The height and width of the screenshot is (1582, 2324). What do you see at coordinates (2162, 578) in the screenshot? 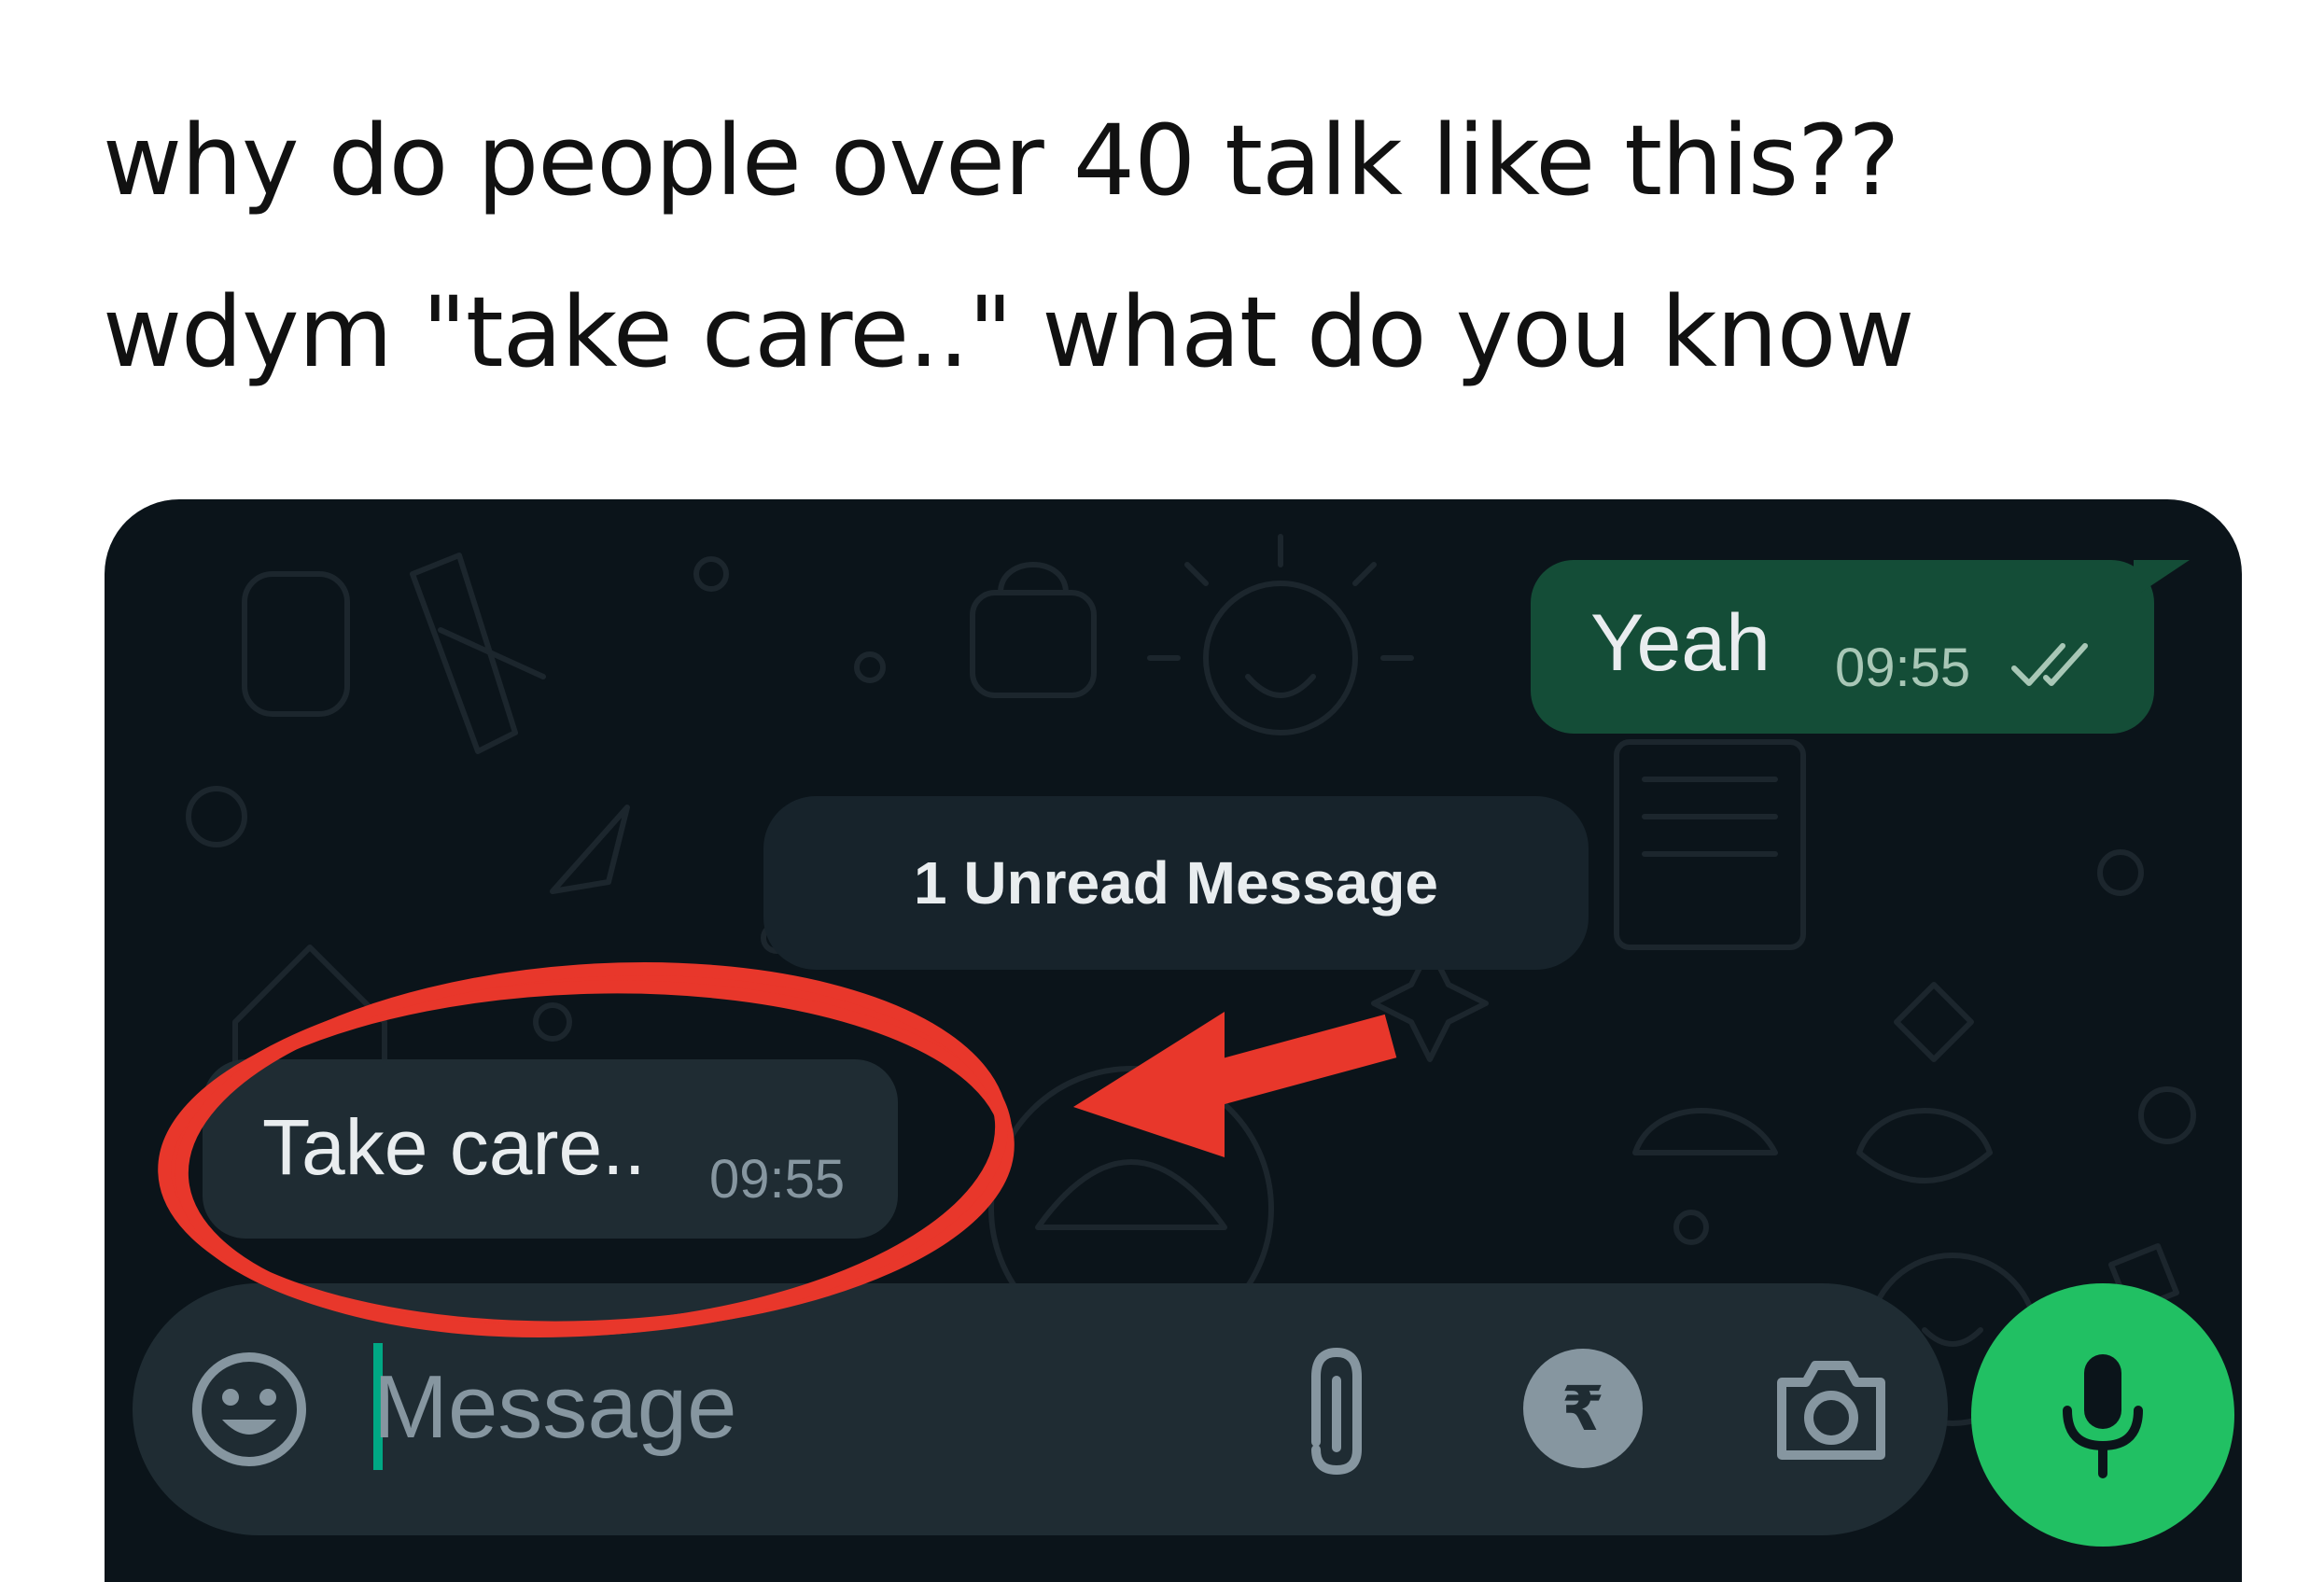
I see `bubble-tail` at bounding box center [2162, 578].